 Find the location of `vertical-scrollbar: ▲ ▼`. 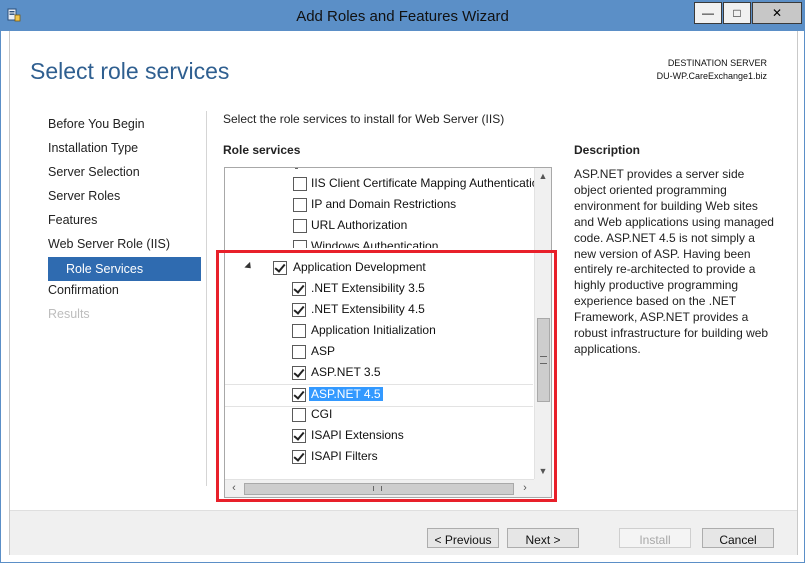

vertical-scrollbar: ▲ ▼ is located at coordinates (542, 323).